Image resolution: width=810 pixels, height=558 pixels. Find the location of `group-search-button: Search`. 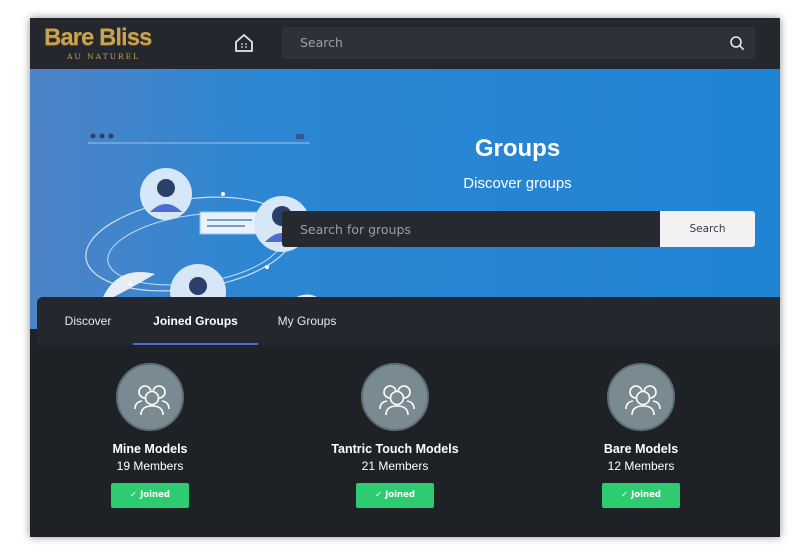

group-search-button: Search is located at coordinates (707, 229).